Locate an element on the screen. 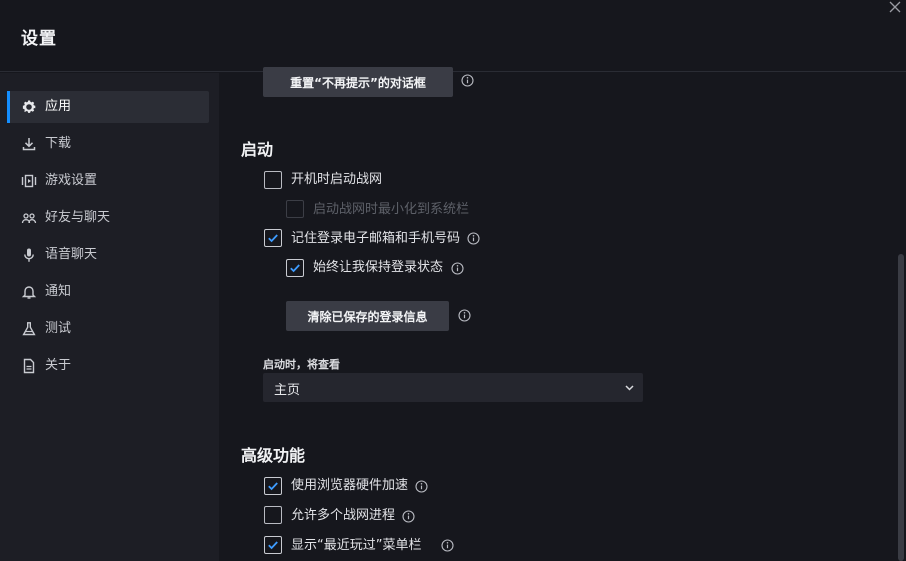 The height and width of the screenshot is (561, 906). sidebar-item-download: 下载 is located at coordinates (108, 144).